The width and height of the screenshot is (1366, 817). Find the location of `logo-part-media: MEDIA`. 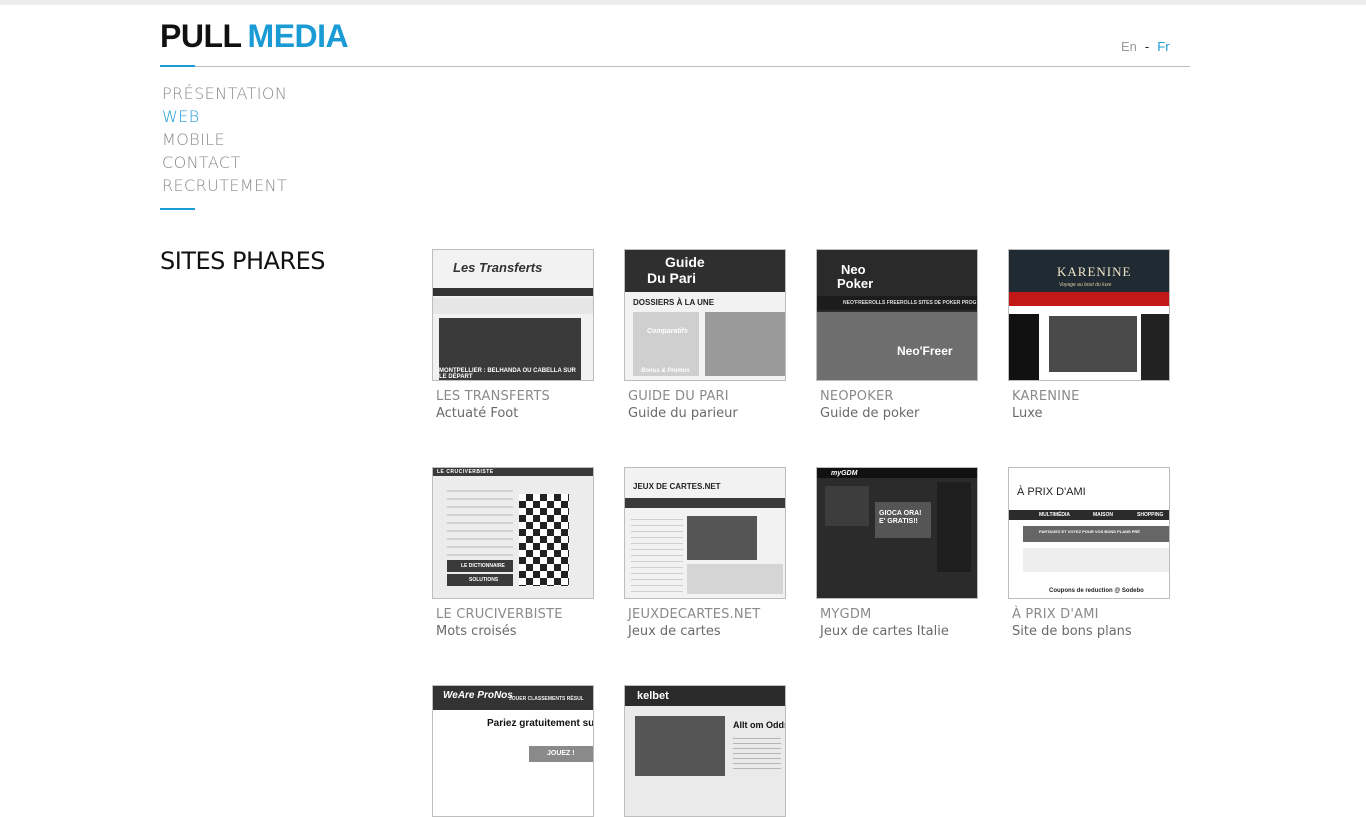

logo-part-media: MEDIA is located at coordinates (298, 36).